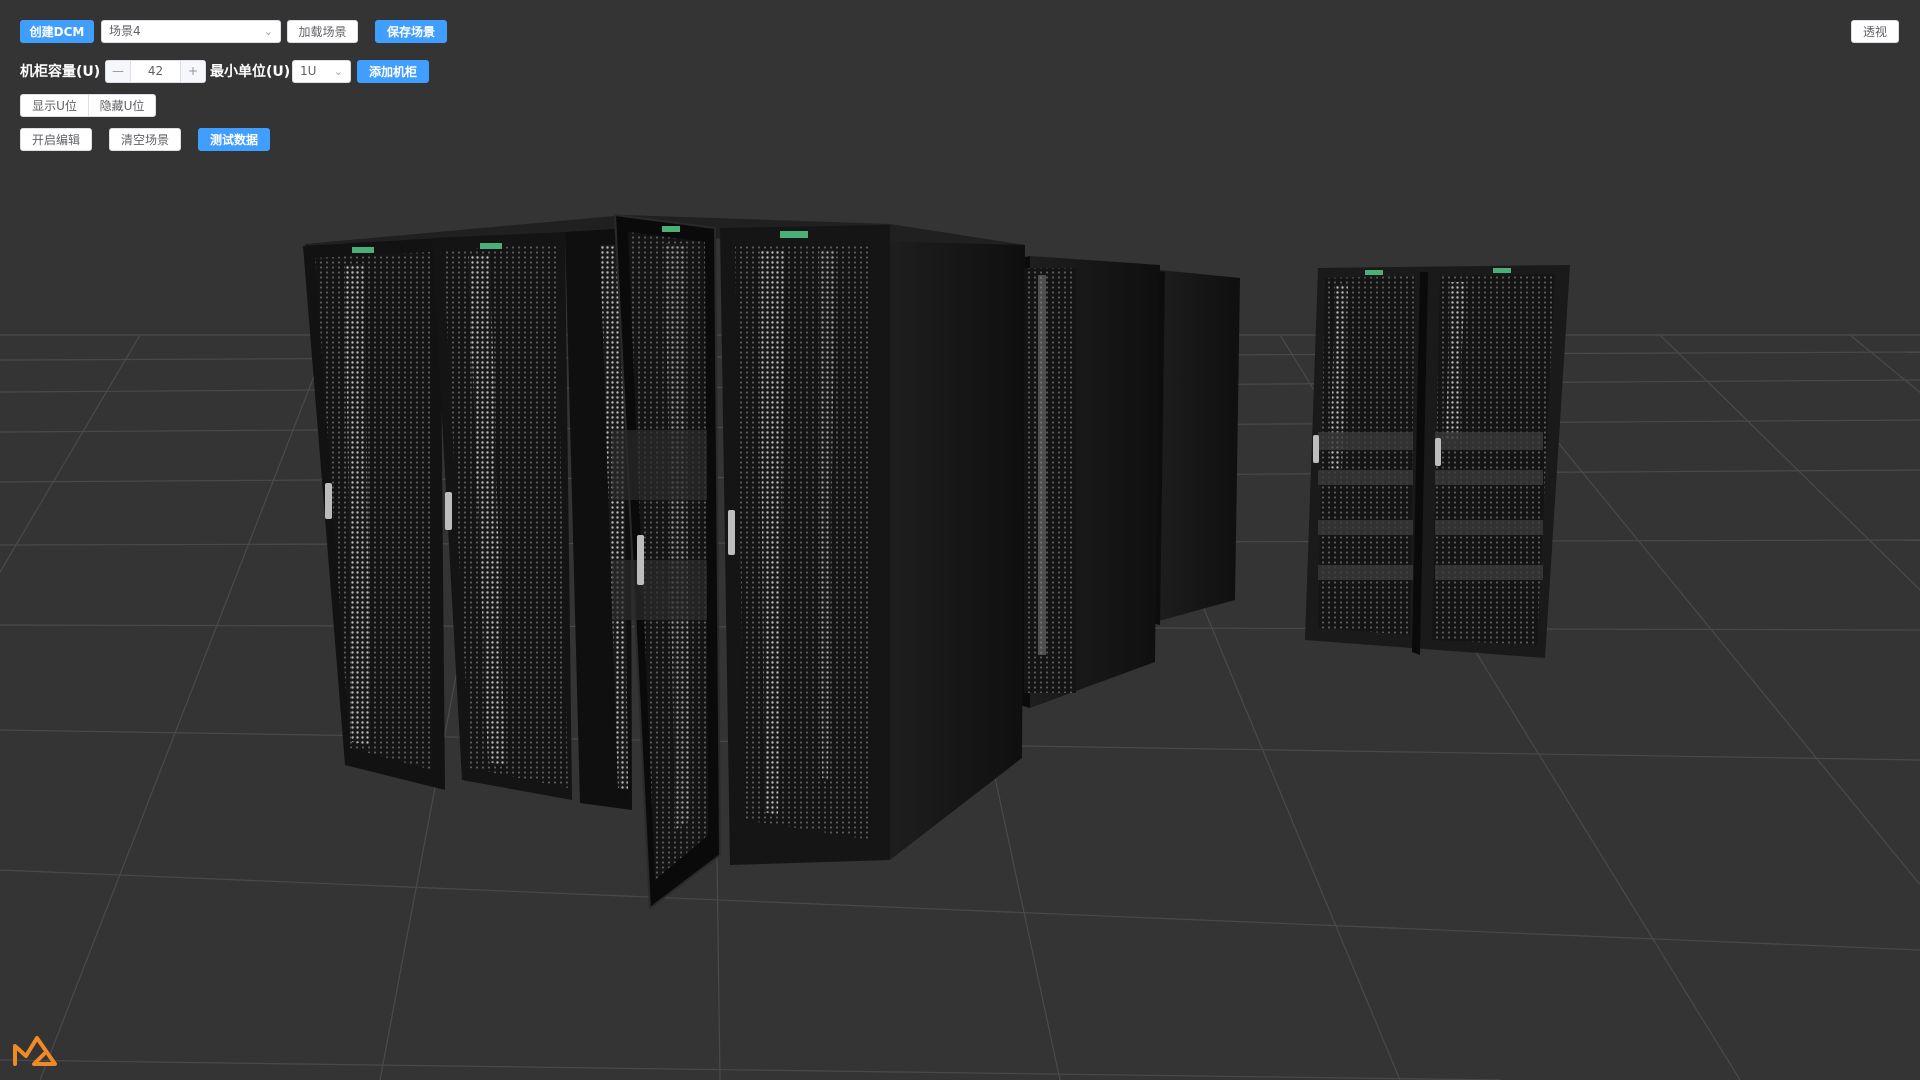 The width and height of the screenshot is (1920, 1080). Describe the element at coordinates (145, 139) in the screenshot. I see `clear-scene-button: 清空场景` at that location.